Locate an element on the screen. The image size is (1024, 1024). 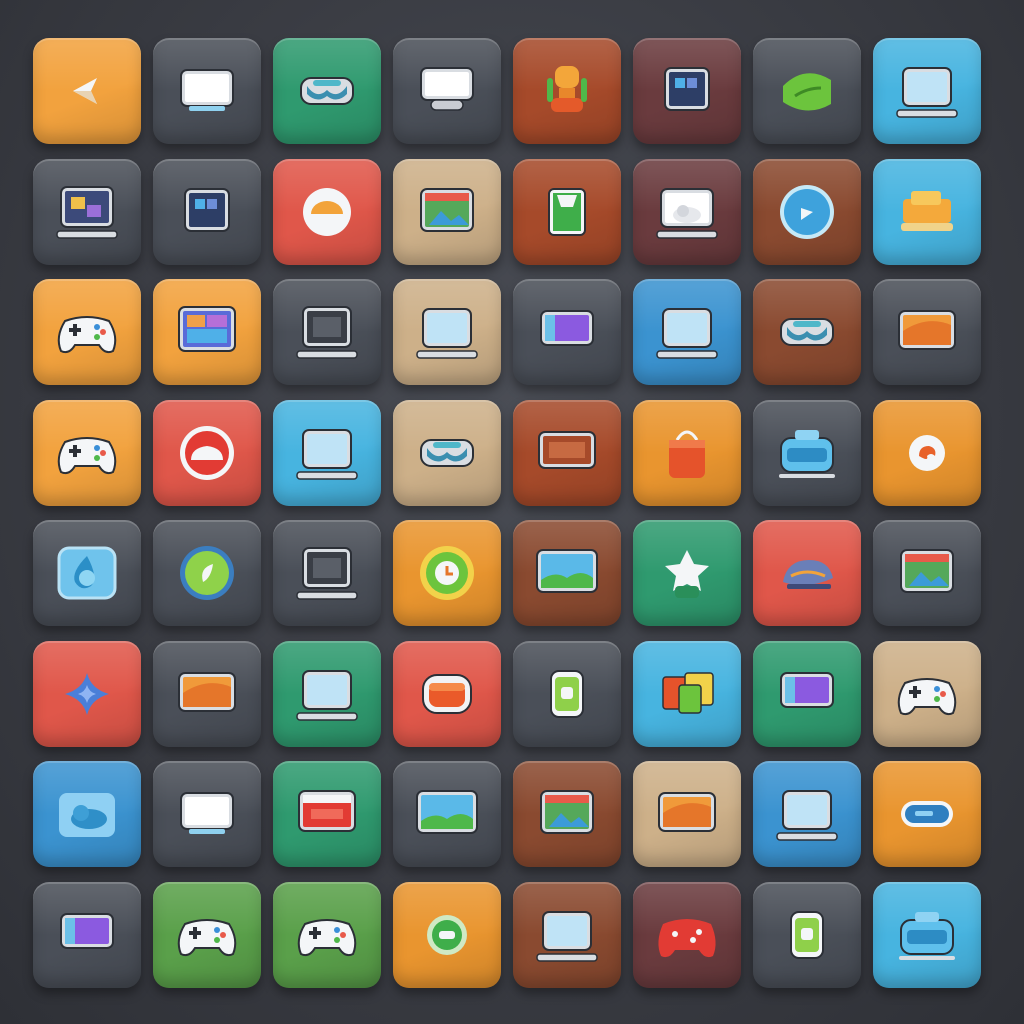
play-circle-icon is located at coordinates (807, 212).